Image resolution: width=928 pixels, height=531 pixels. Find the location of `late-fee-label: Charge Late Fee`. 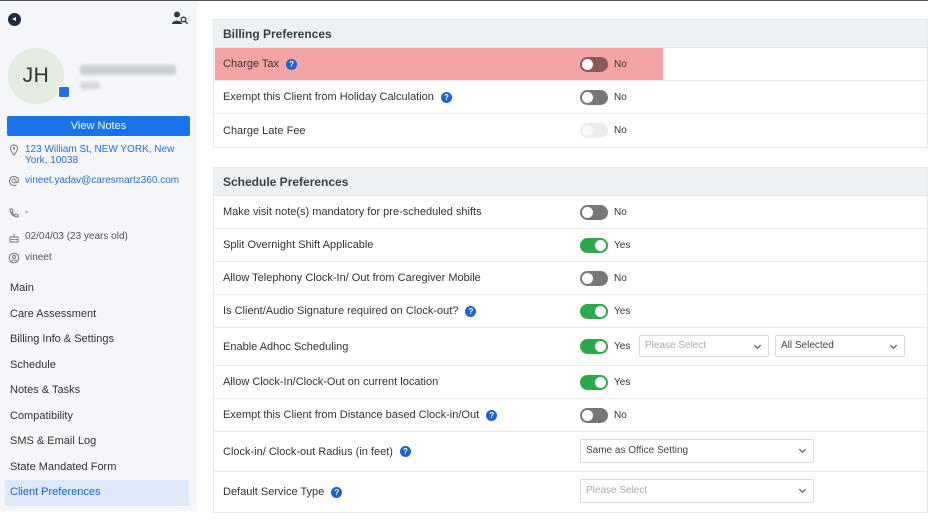

late-fee-label: Charge Late Fee is located at coordinates (264, 130).